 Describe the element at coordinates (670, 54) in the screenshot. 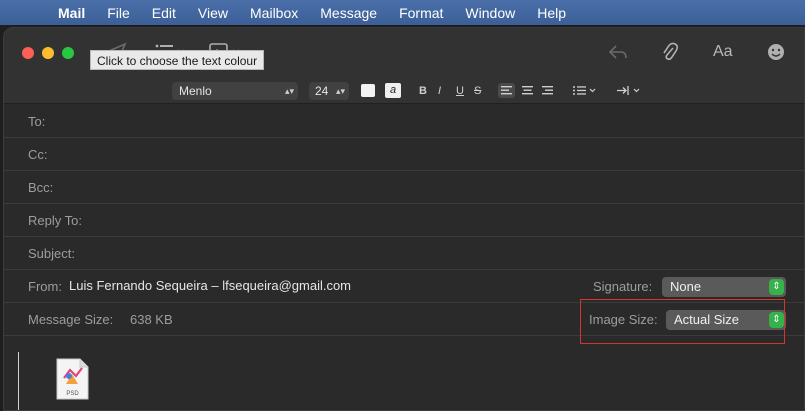

I see `attachment-icon` at that location.